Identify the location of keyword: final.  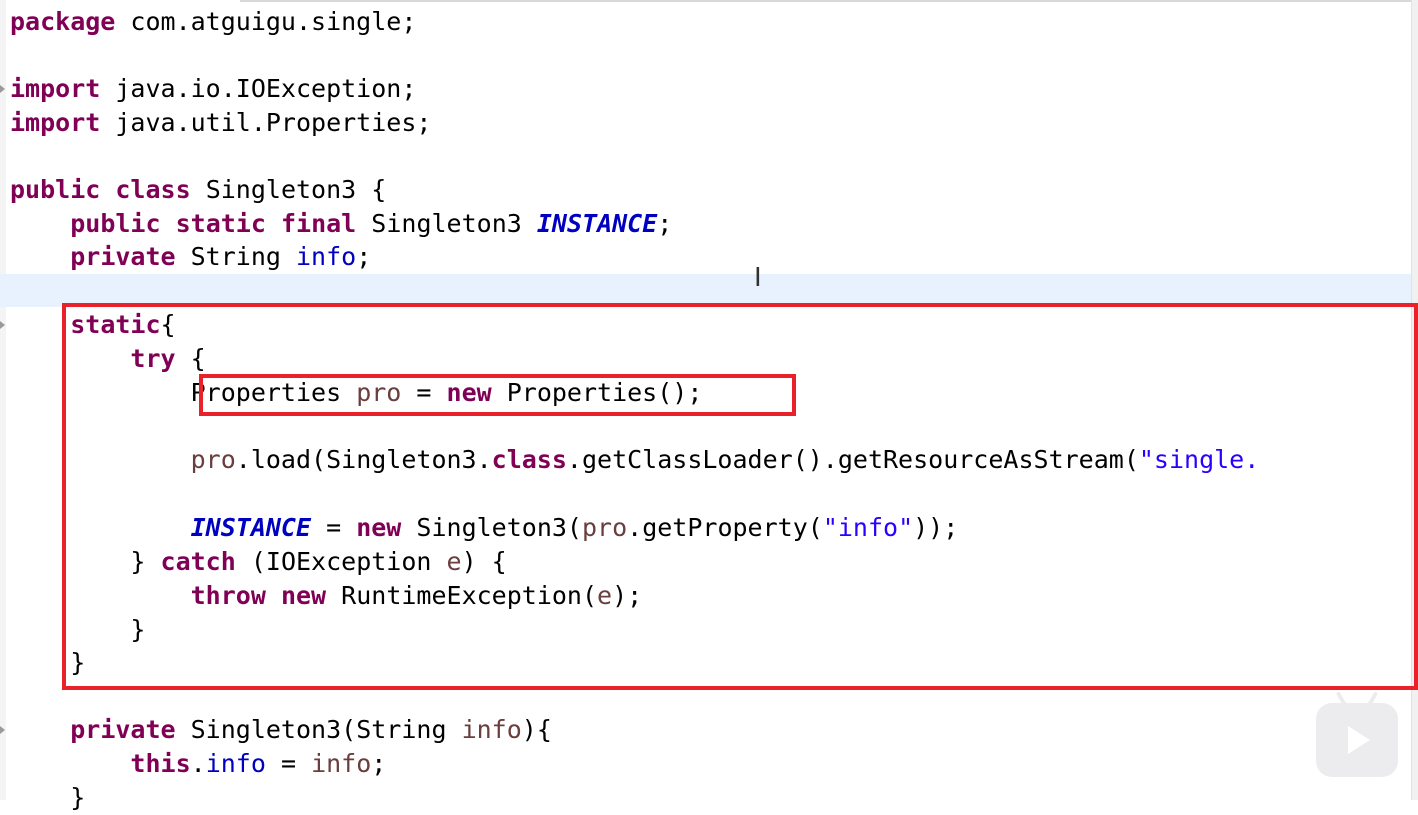
(318, 223).